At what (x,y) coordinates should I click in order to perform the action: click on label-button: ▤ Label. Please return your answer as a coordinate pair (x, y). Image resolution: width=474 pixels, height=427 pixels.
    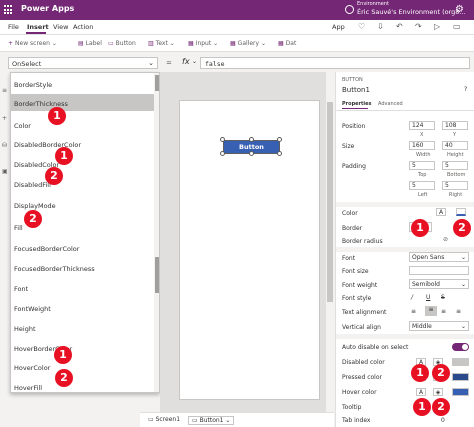
    Looking at the image, I should click on (90, 43).